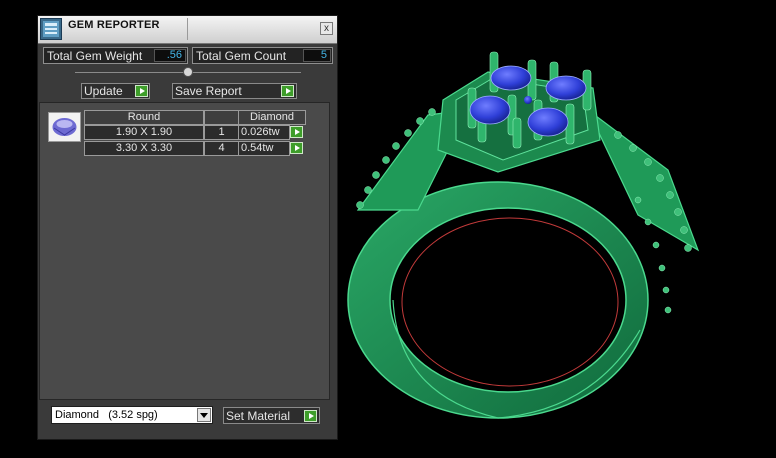  I want to click on gem-size-cell: 1.90 X 1.90, so click(144, 132).